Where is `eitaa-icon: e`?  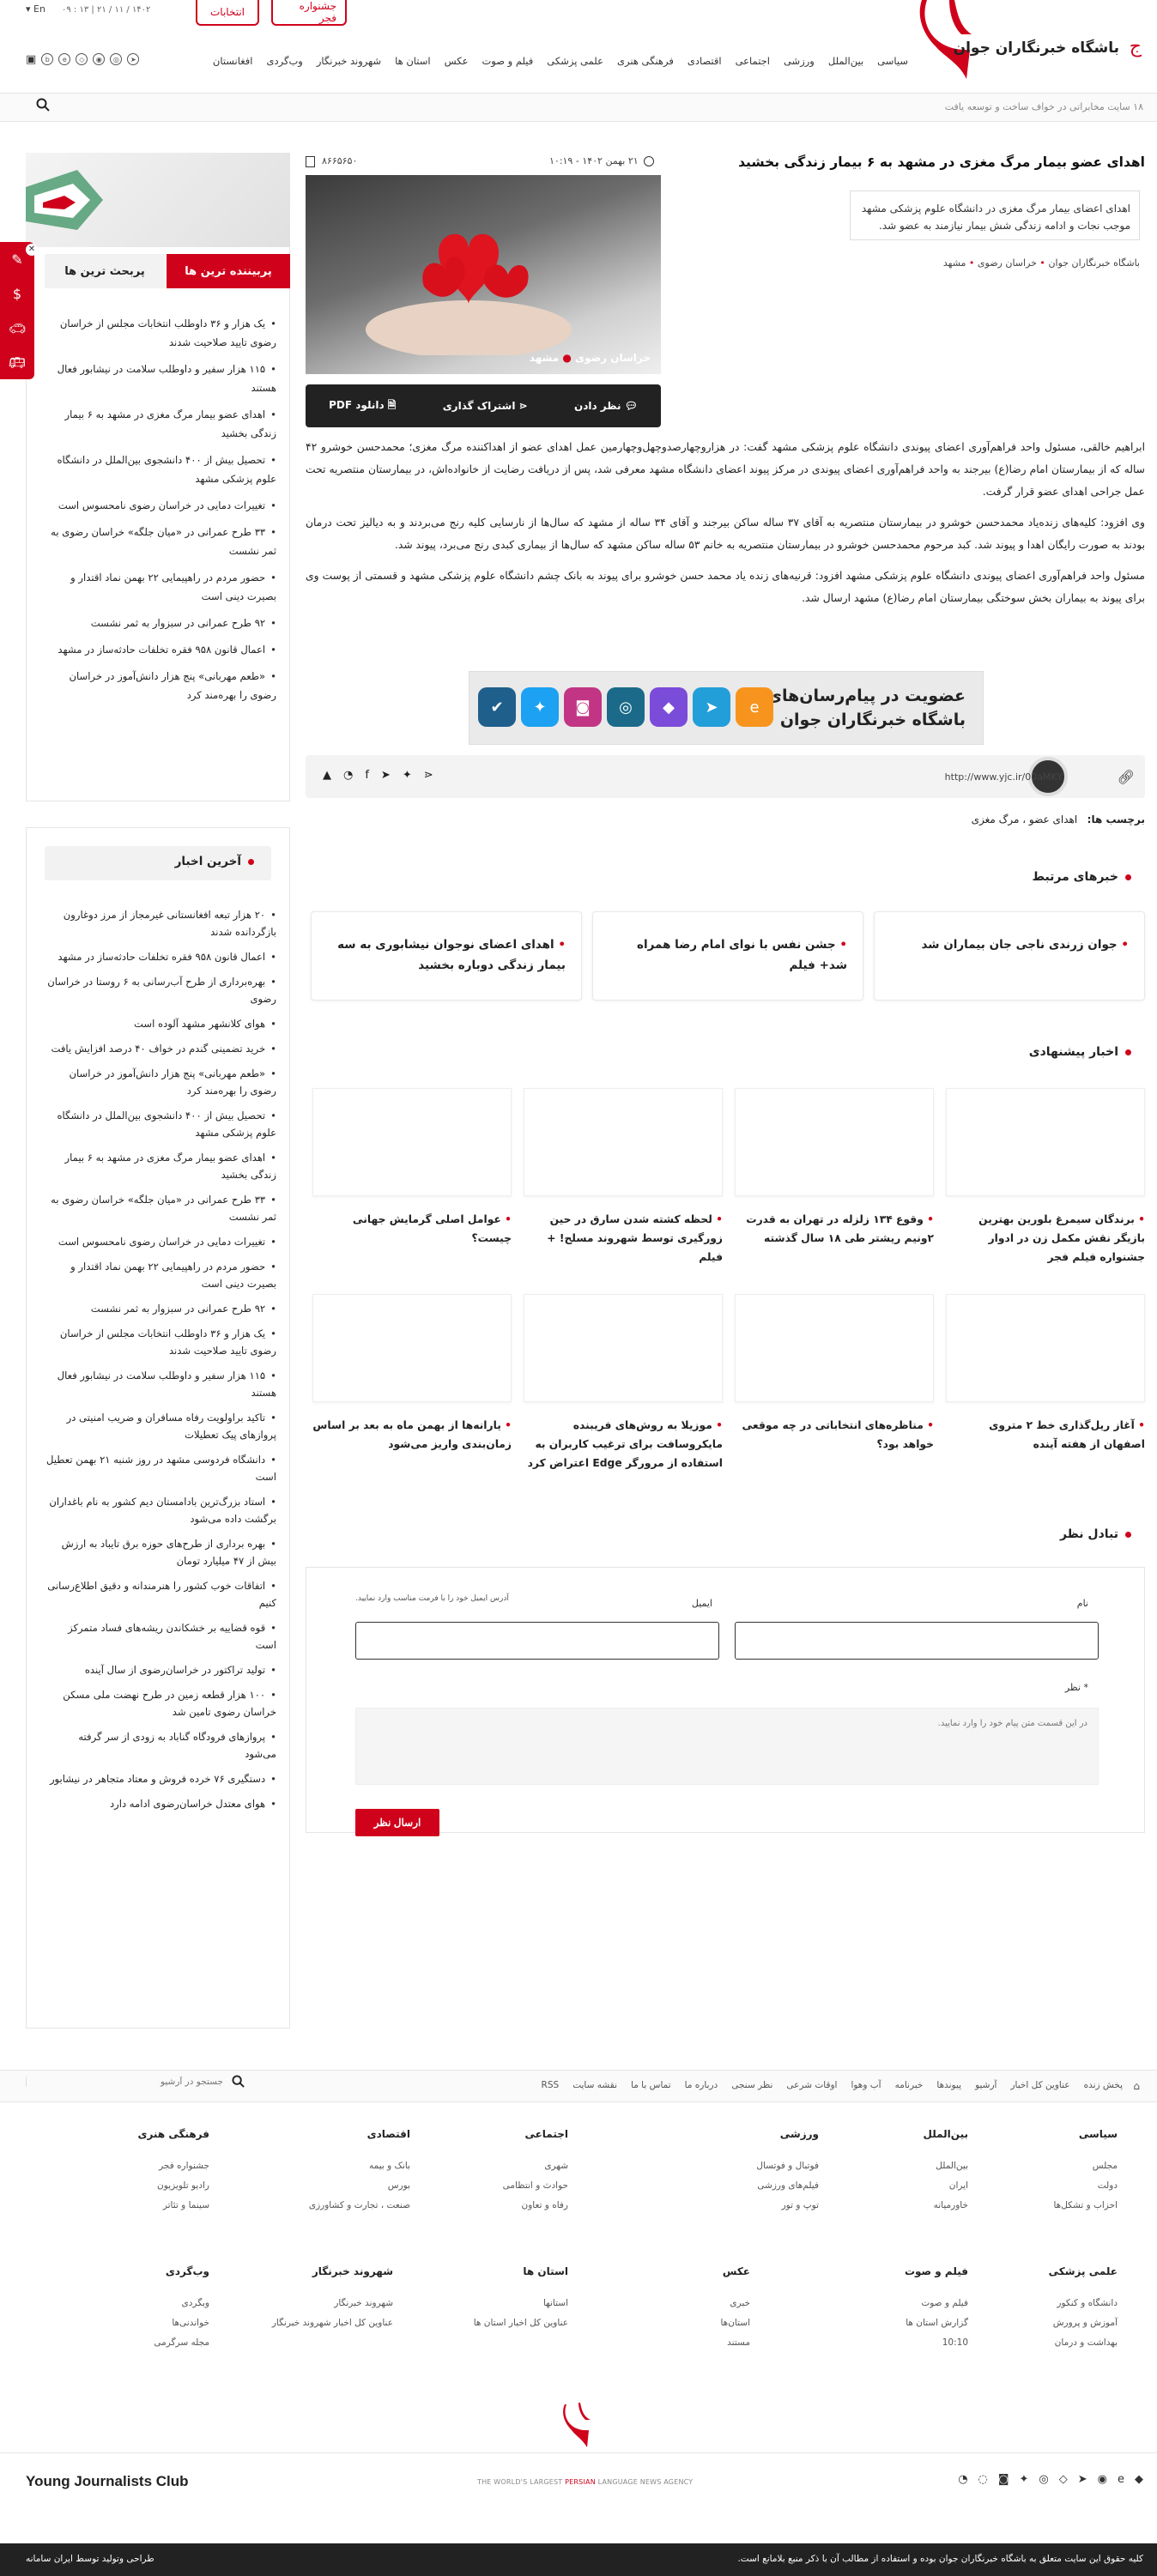
eitaa-icon: e is located at coordinates (1121, 2479).